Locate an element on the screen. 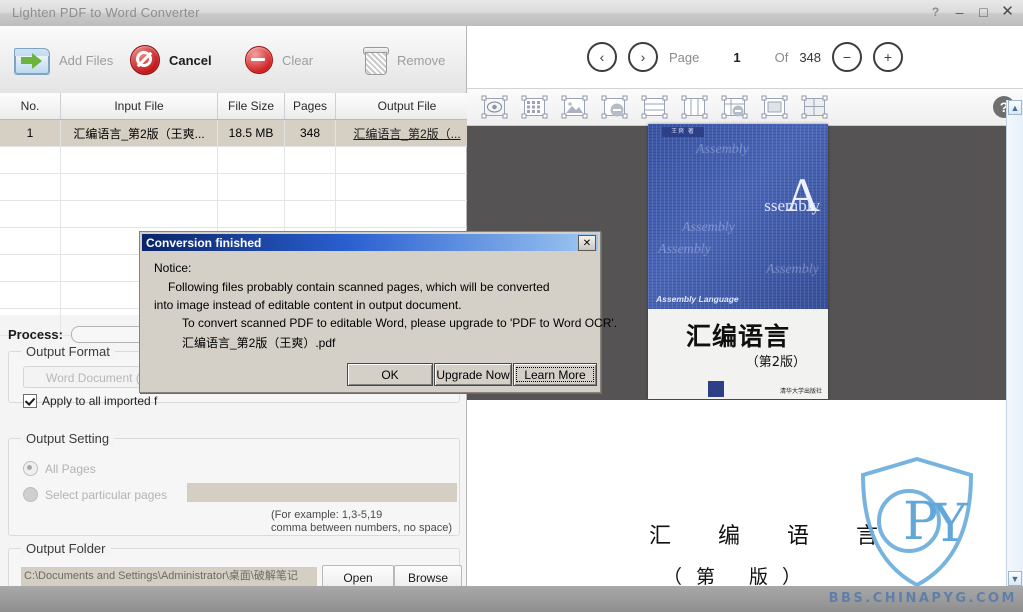  dialog-learn-more-label: Learn More is located at coordinates (555, 374).